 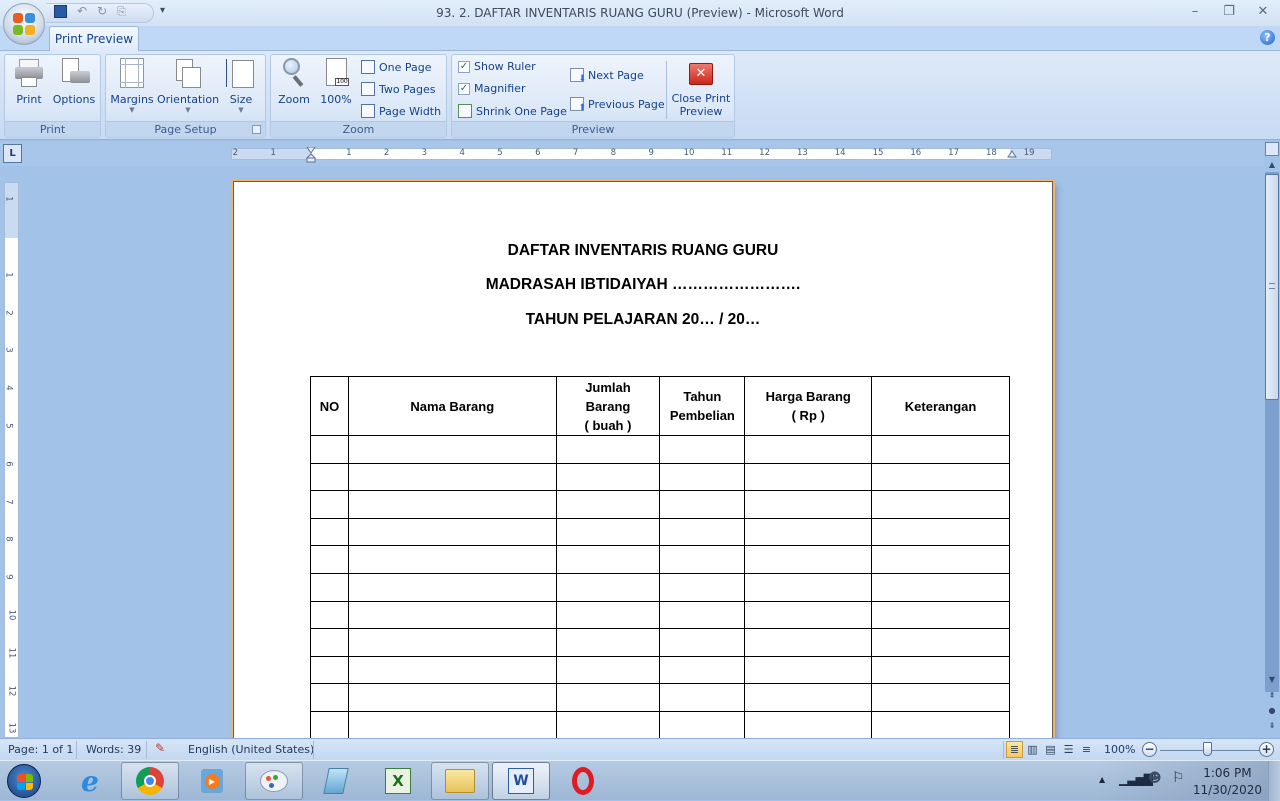 I want to click on office-button, so click(x=24, y=24).